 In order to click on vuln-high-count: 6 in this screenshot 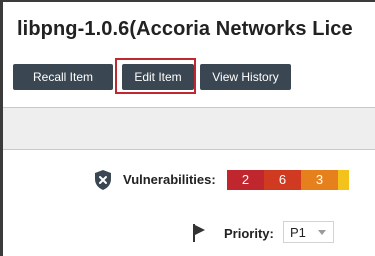, I will do `click(282, 180)`.